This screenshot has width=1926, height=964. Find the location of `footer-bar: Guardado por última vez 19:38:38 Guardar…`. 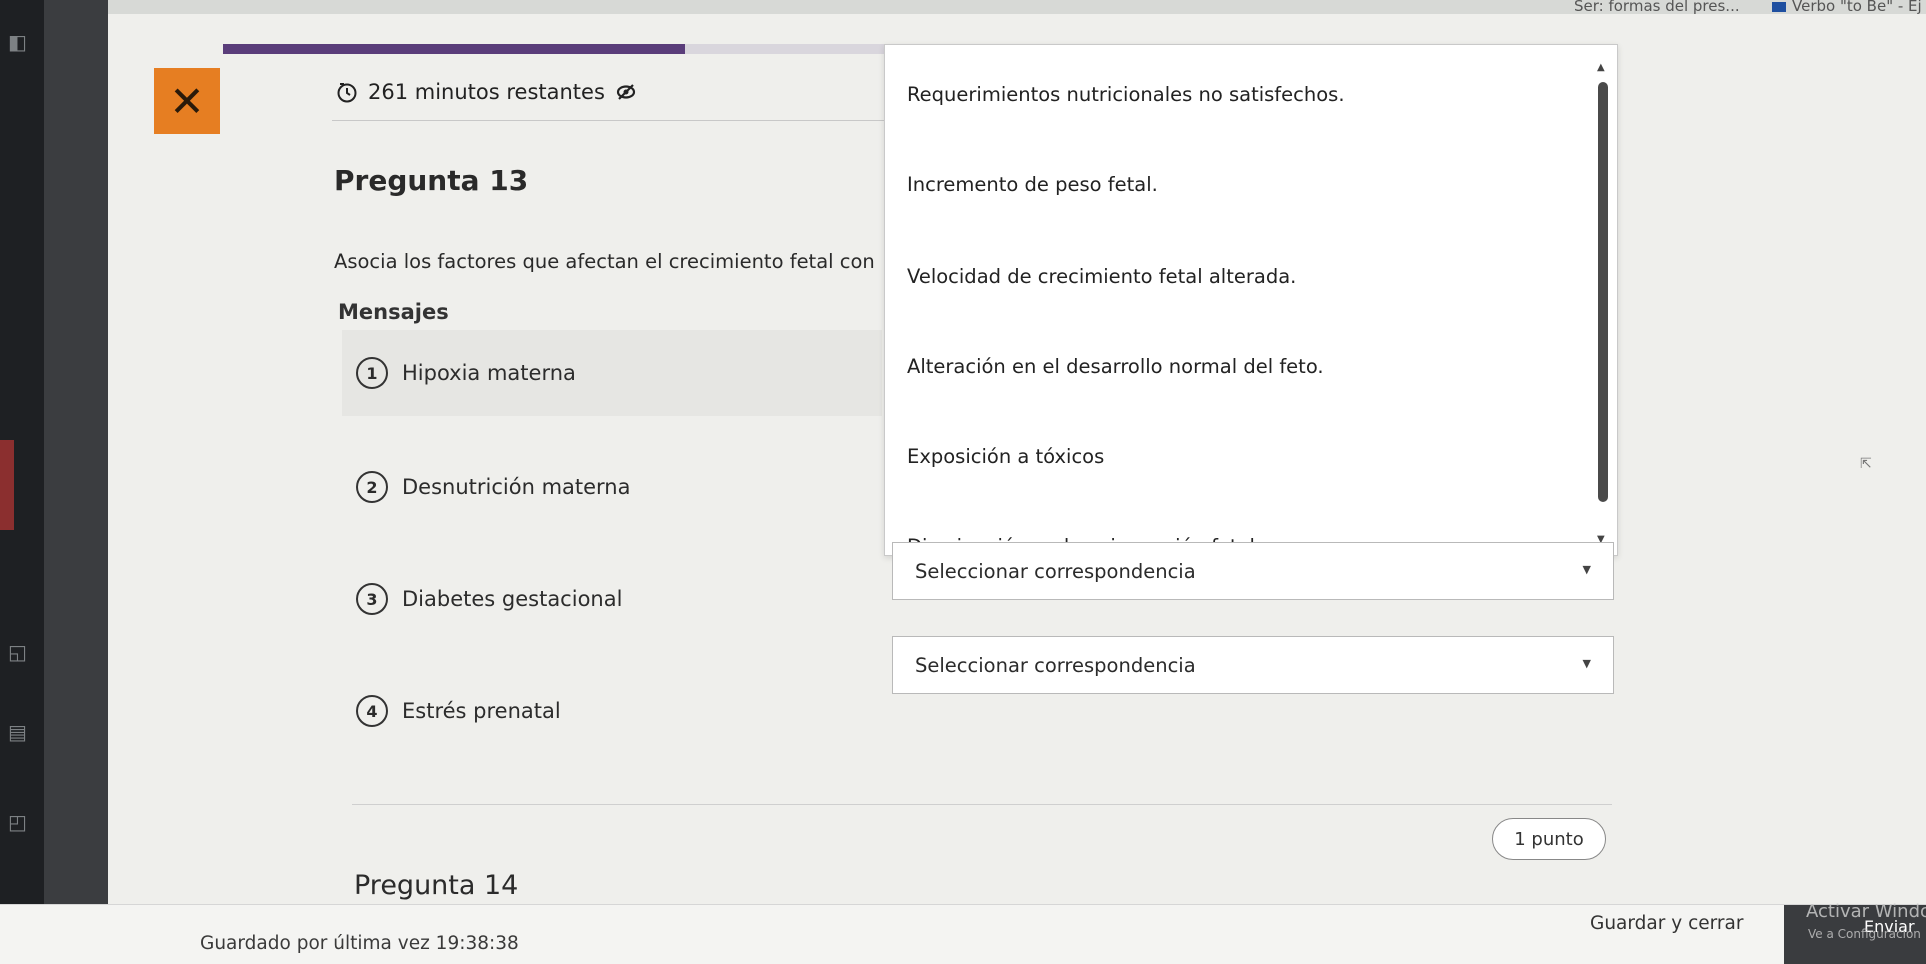

footer-bar: Guardado por última vez 19:38:38 Guardar… is located at coordinates (963, 932).